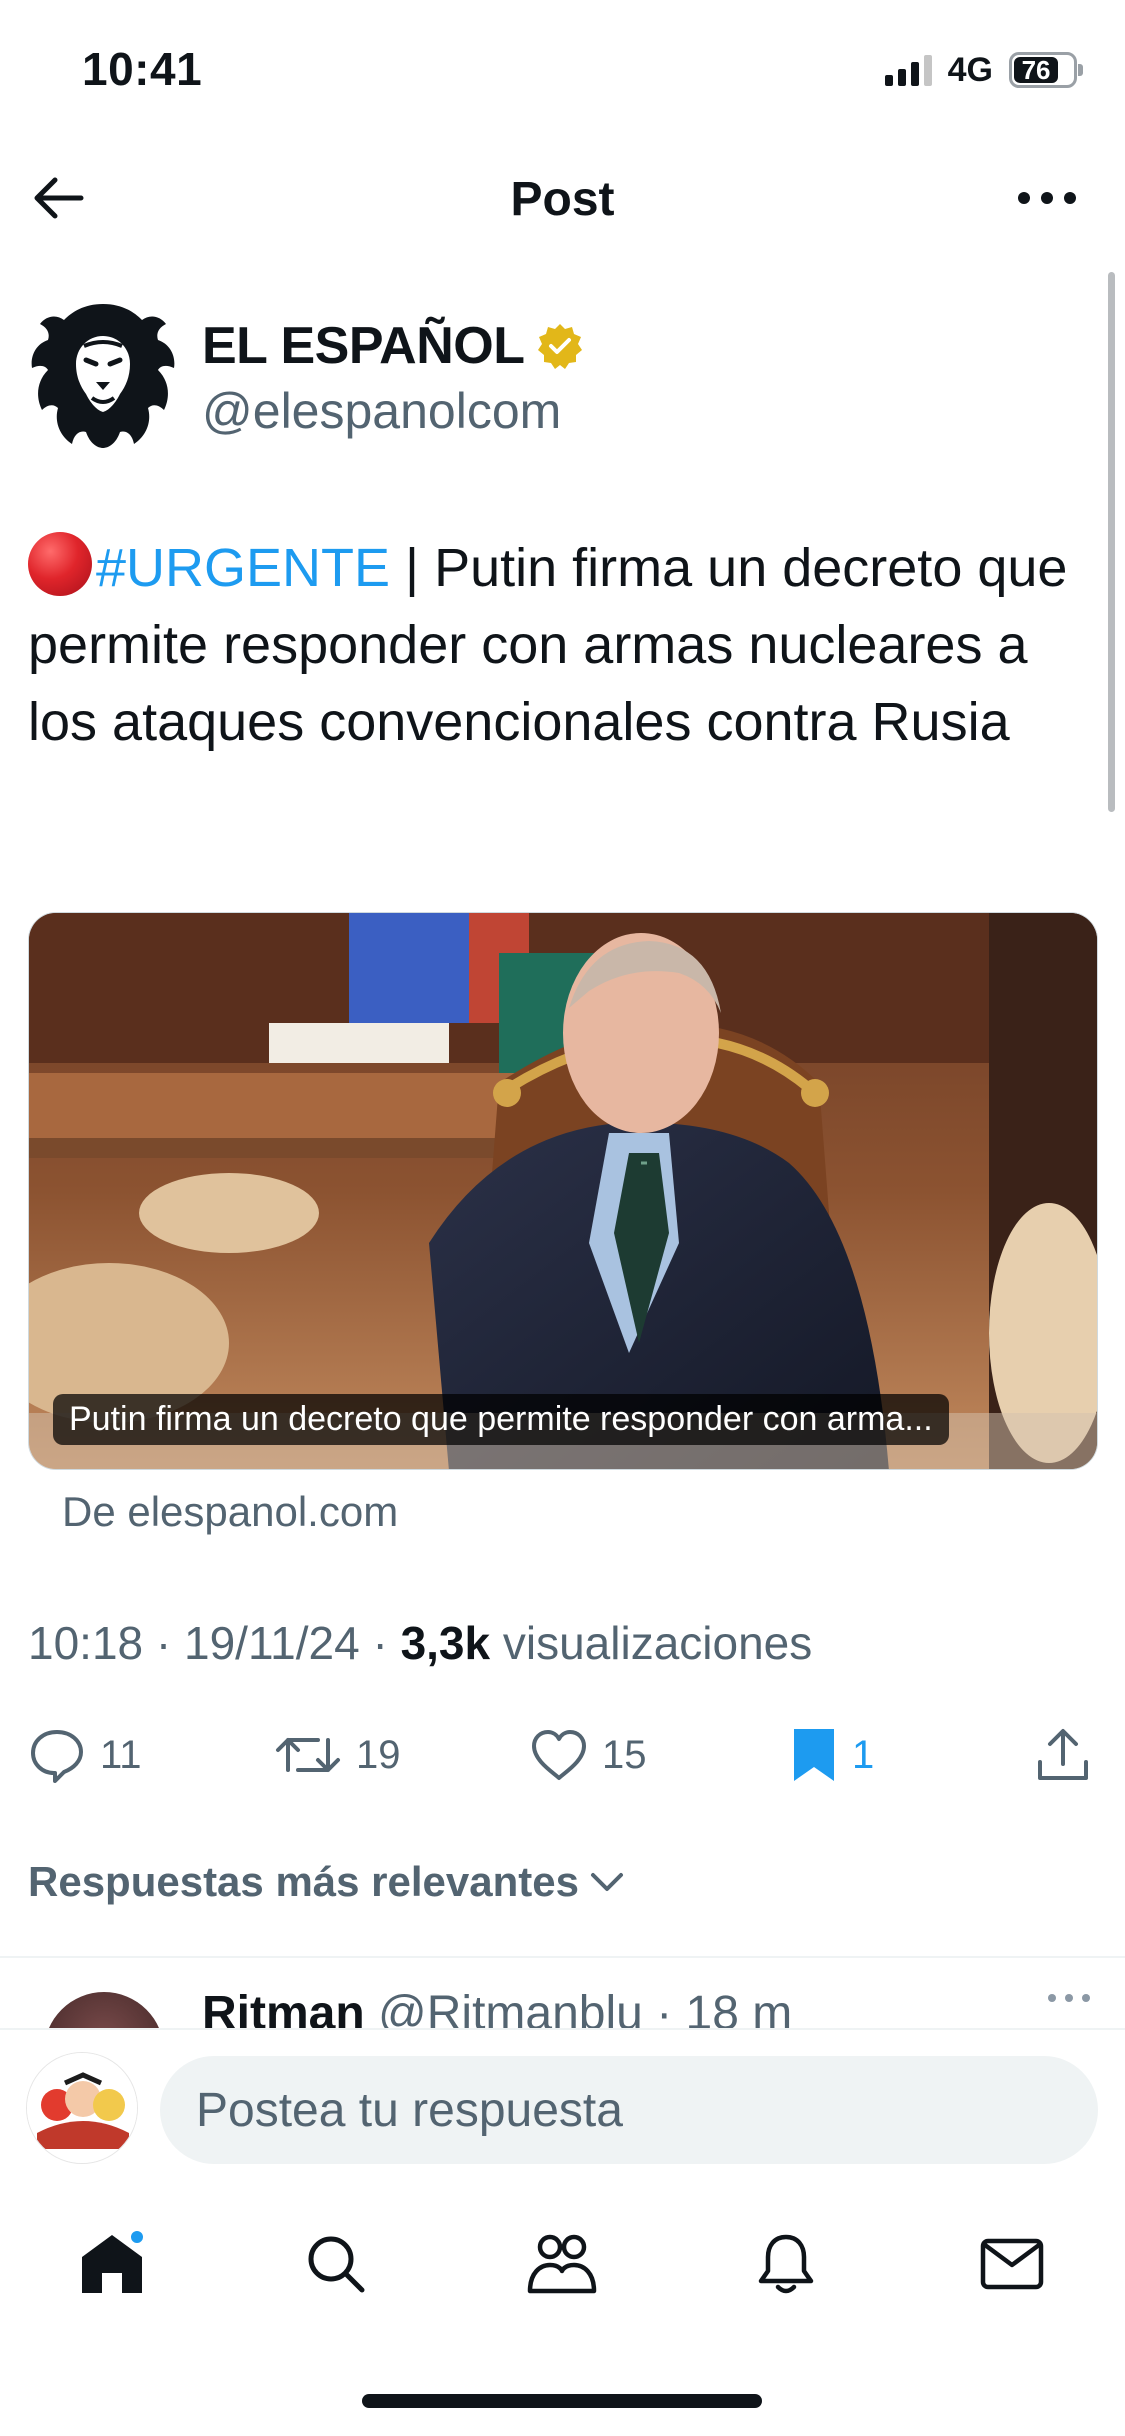 The width and height of the screenshot is (1125, 2436). What do you see at coordinates (624, 1754) in the screenshot?
I see `like-count: 15` at bounding box center [624, 1754].